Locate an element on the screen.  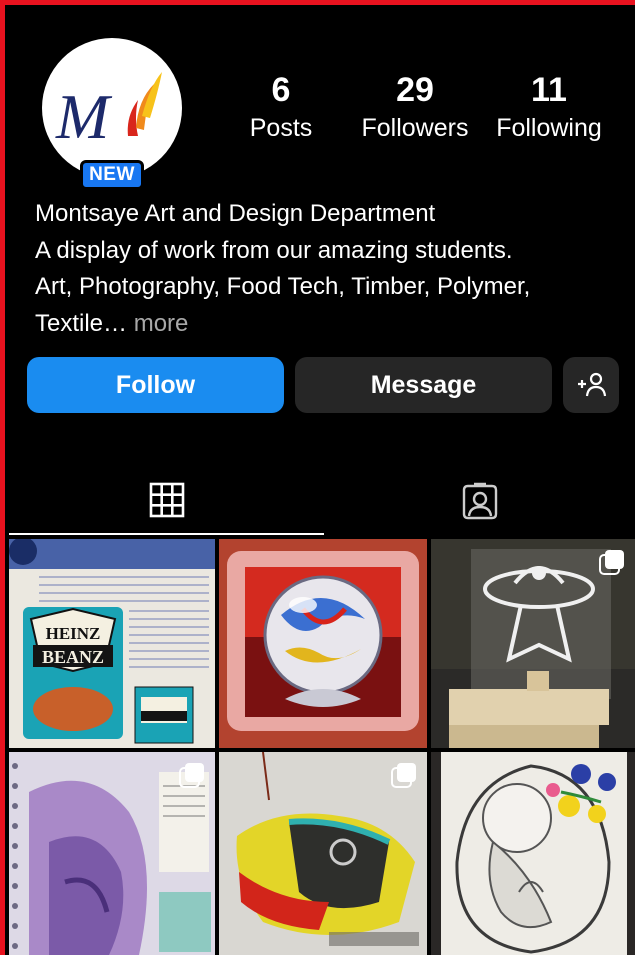
tagged-icon is located at coordinates (480, 501).